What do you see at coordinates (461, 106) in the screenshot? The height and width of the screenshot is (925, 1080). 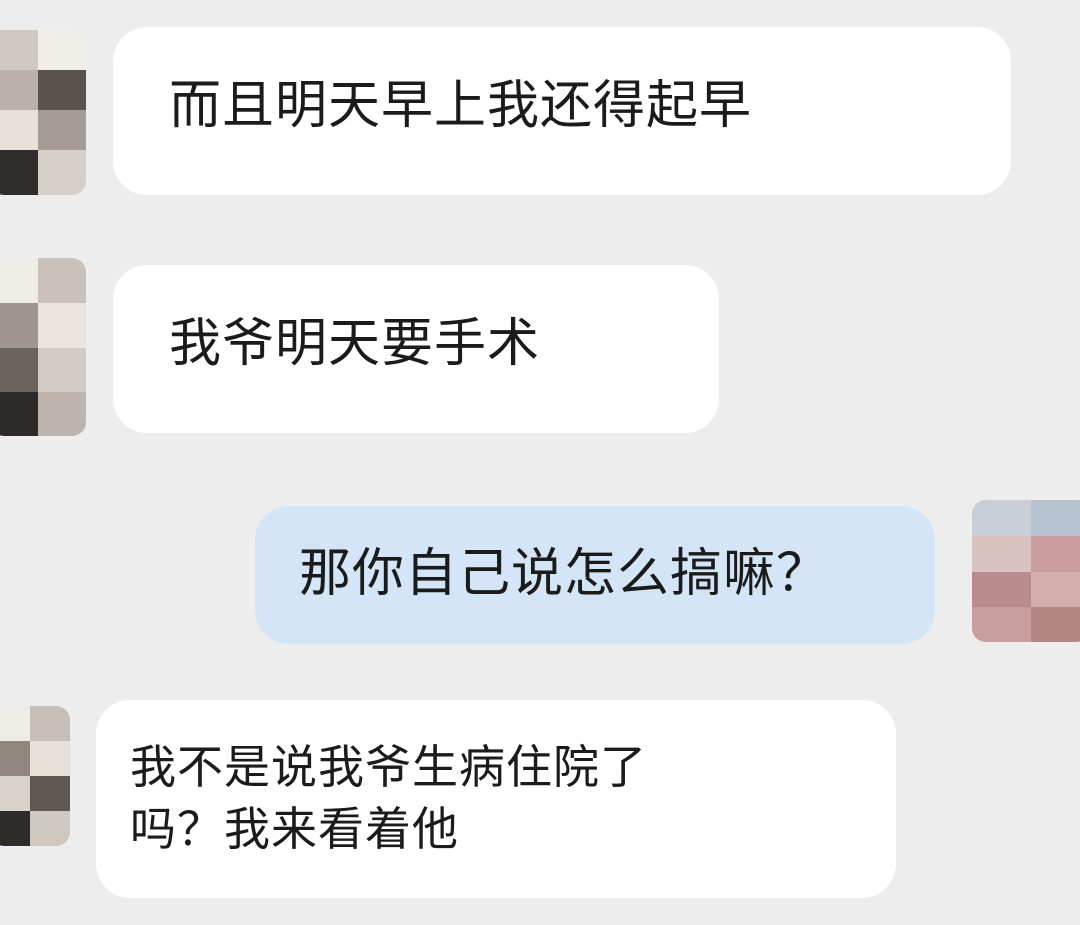 I see `message-text: 而且明天早上我还得起早` at bounding box center [461, 106].